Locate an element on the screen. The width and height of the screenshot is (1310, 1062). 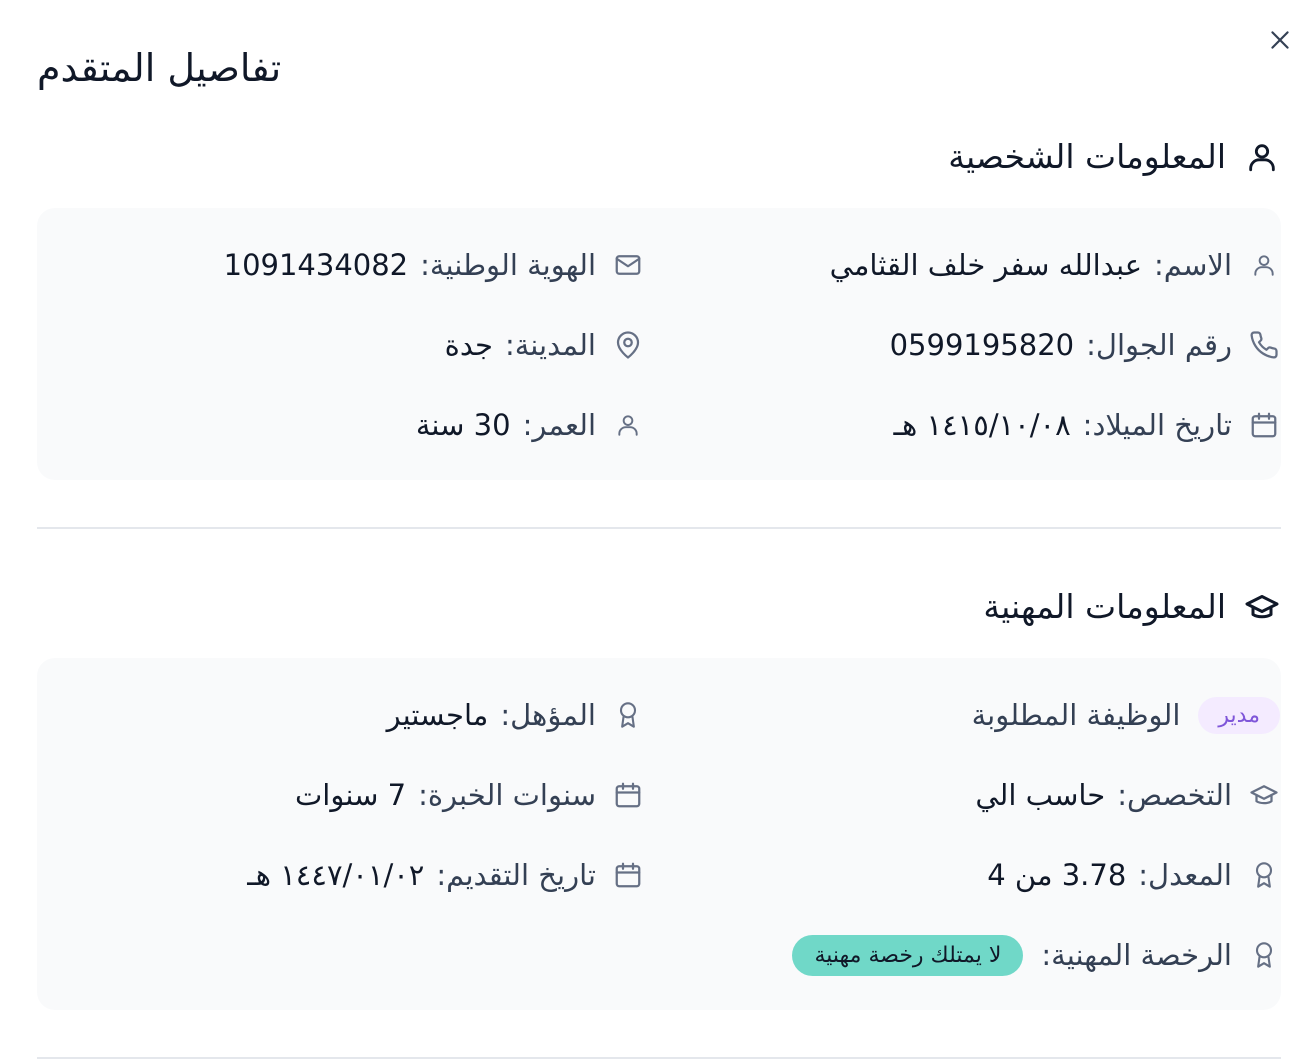
phone-icon is located at coordinates (1264, 345).